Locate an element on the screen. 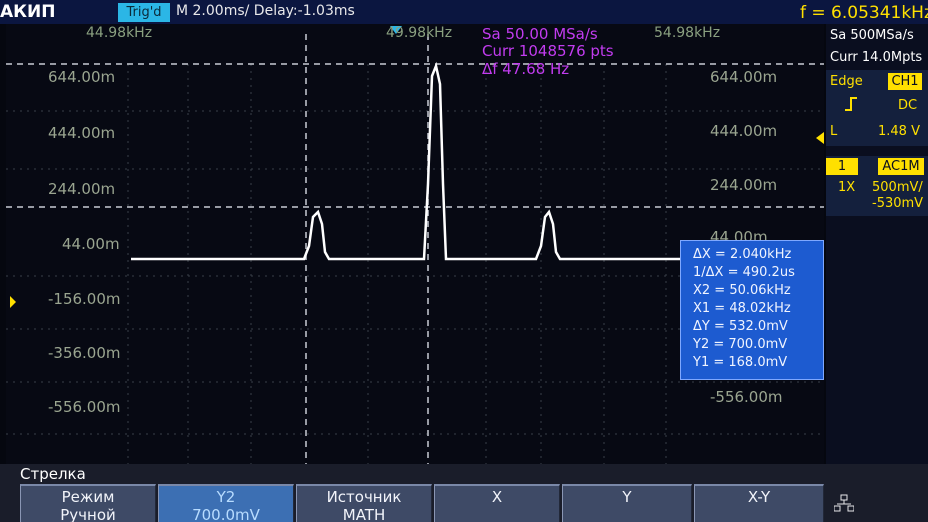  y-label: -356.00m is located at coordinates (84, 353).